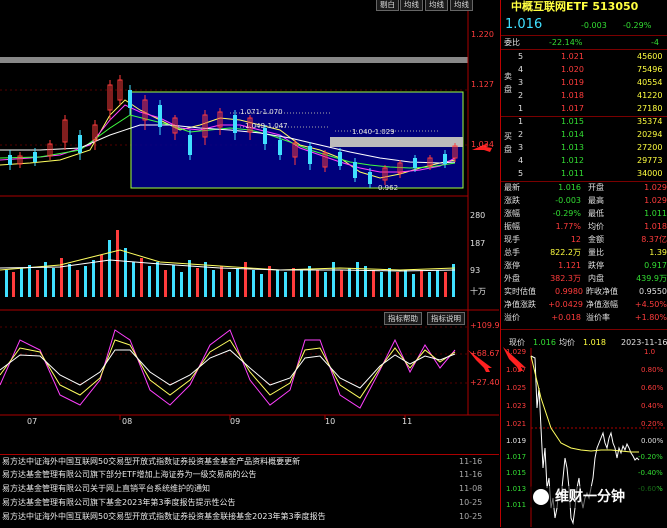 This screenshot has width=667, height=528. Describe the element at coordinates (658, 252) in the screenshot. I see `stat-value: 1.39` at that location.